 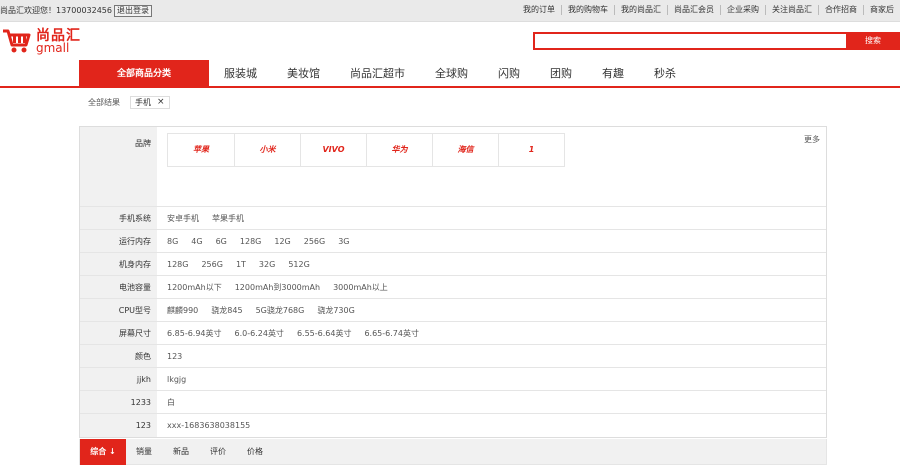 What do you see at coordinates (104, 102) in the screenshot?
I see `breadcrumb-root: 全部结果` at bounding box center [104, 102].